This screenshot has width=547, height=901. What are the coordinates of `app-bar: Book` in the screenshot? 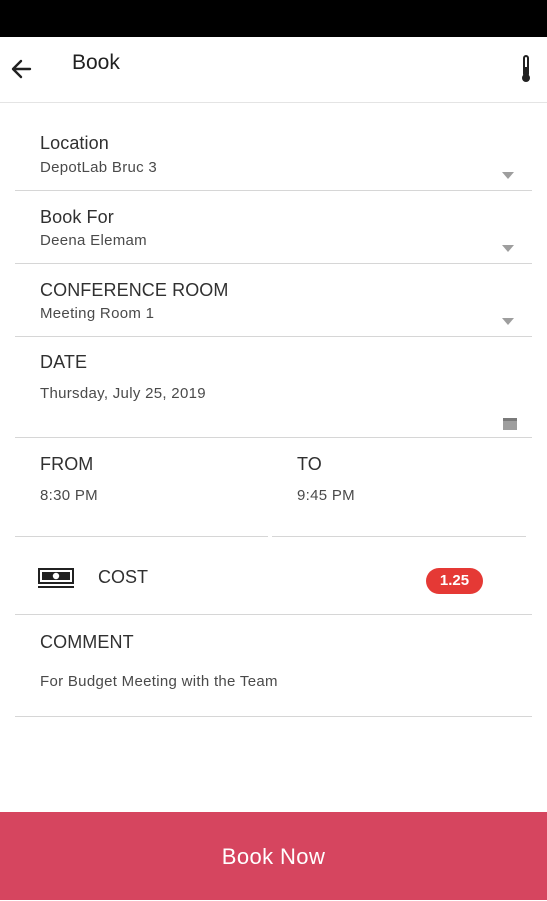 It's located at (273, 70).